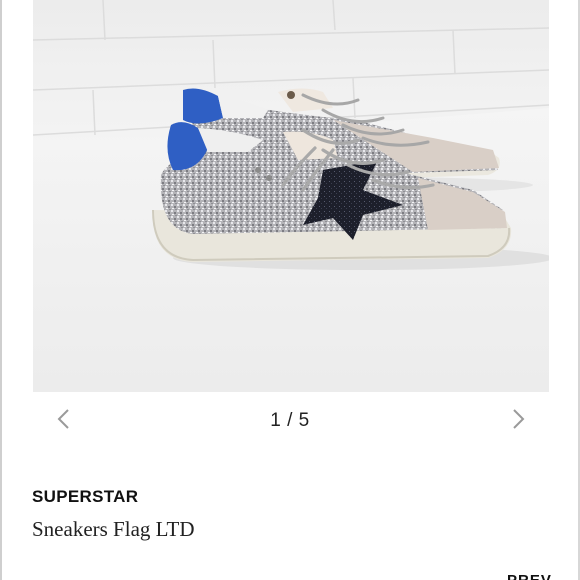 Image resolution: width=580 pixels, height=580 pixels. I want to click on previous-image-button, so click(64, 419).